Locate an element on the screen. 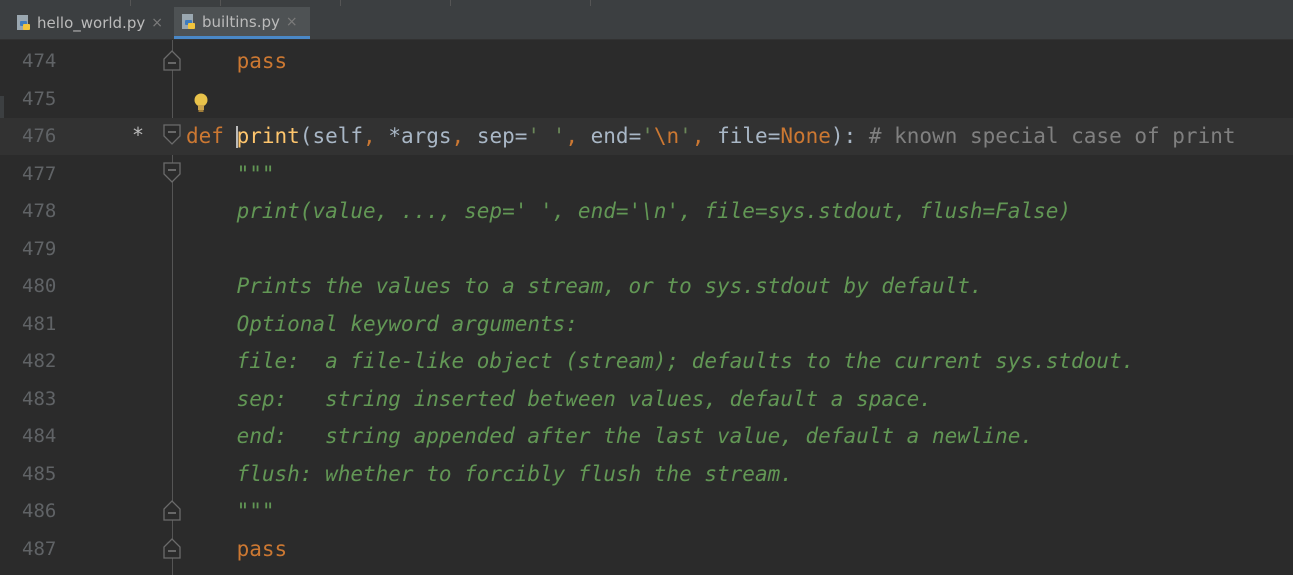  line-number: 480 is located at coordinates (39, 286).